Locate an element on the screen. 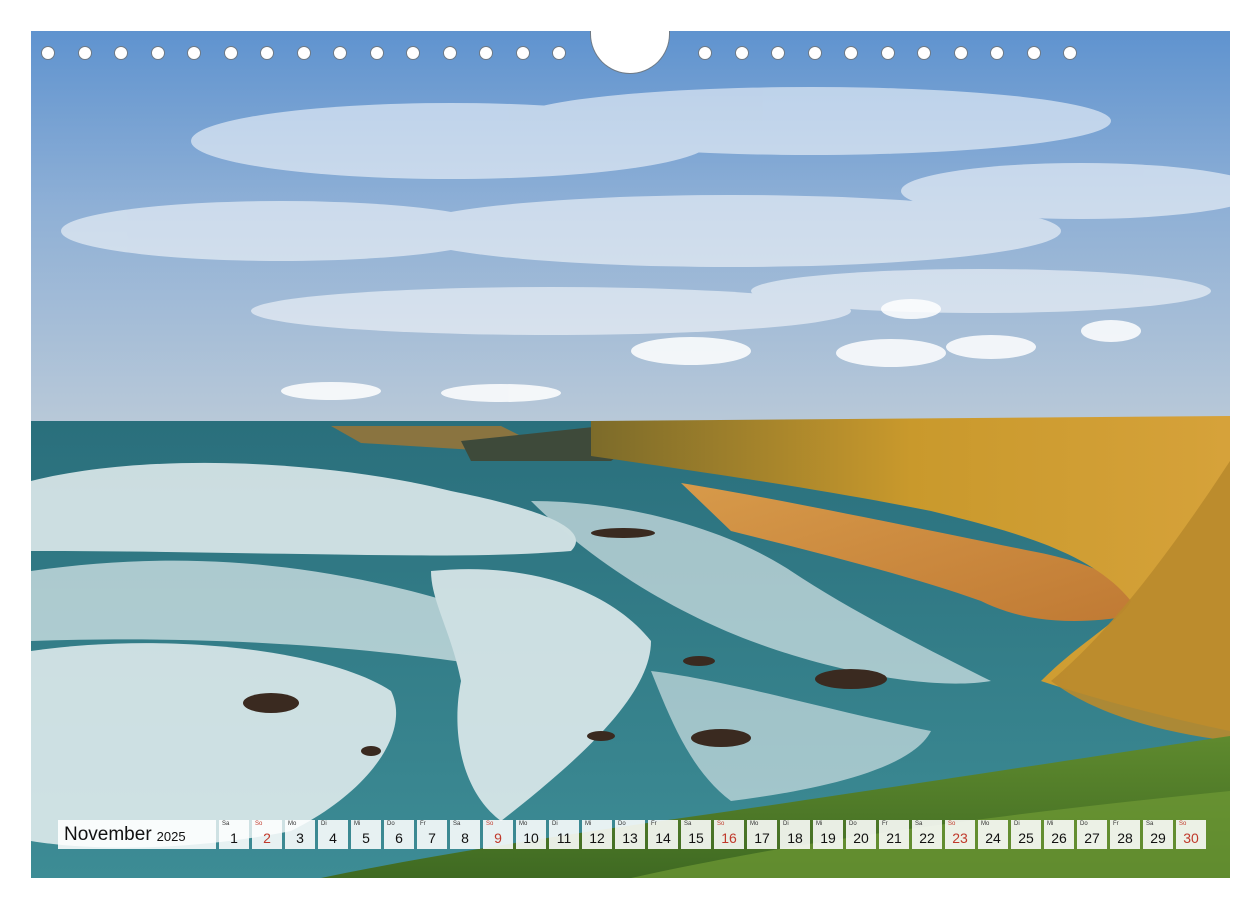  day-cell: Sa 15 is located at coordinates (696, 834).